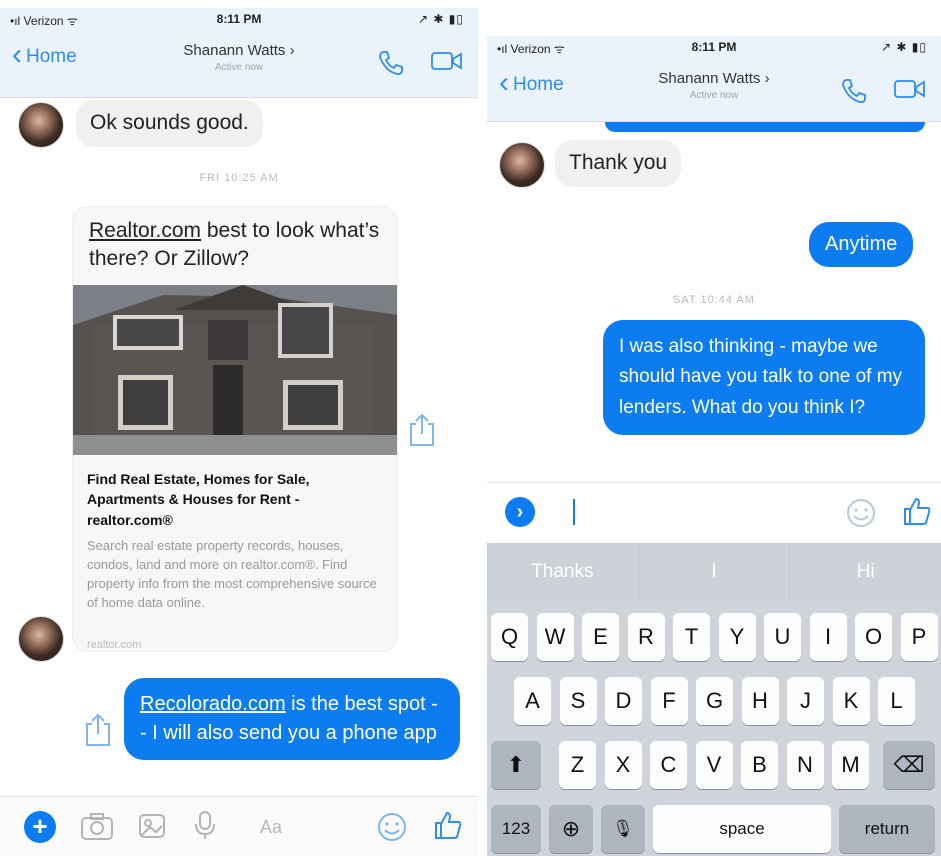 Image resolution: width=941 pixels, height=856 pixels. What do you see at coordinates (691, 637) in the screenshot?
I see `key-t: T` at bounding box center [691, 637].